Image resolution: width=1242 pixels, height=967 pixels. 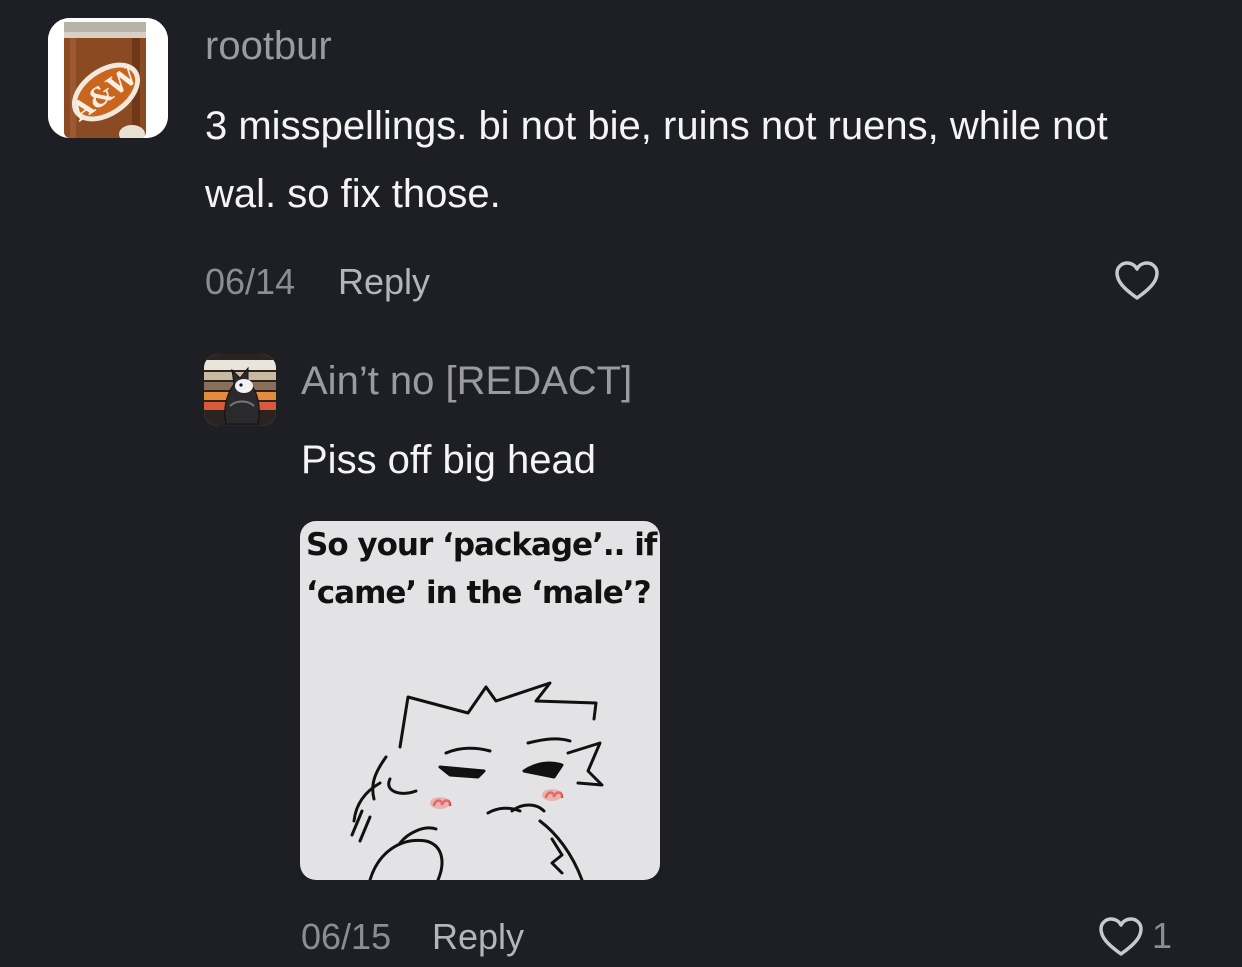 I want to click on like-button, so click(x=1137, y=281).